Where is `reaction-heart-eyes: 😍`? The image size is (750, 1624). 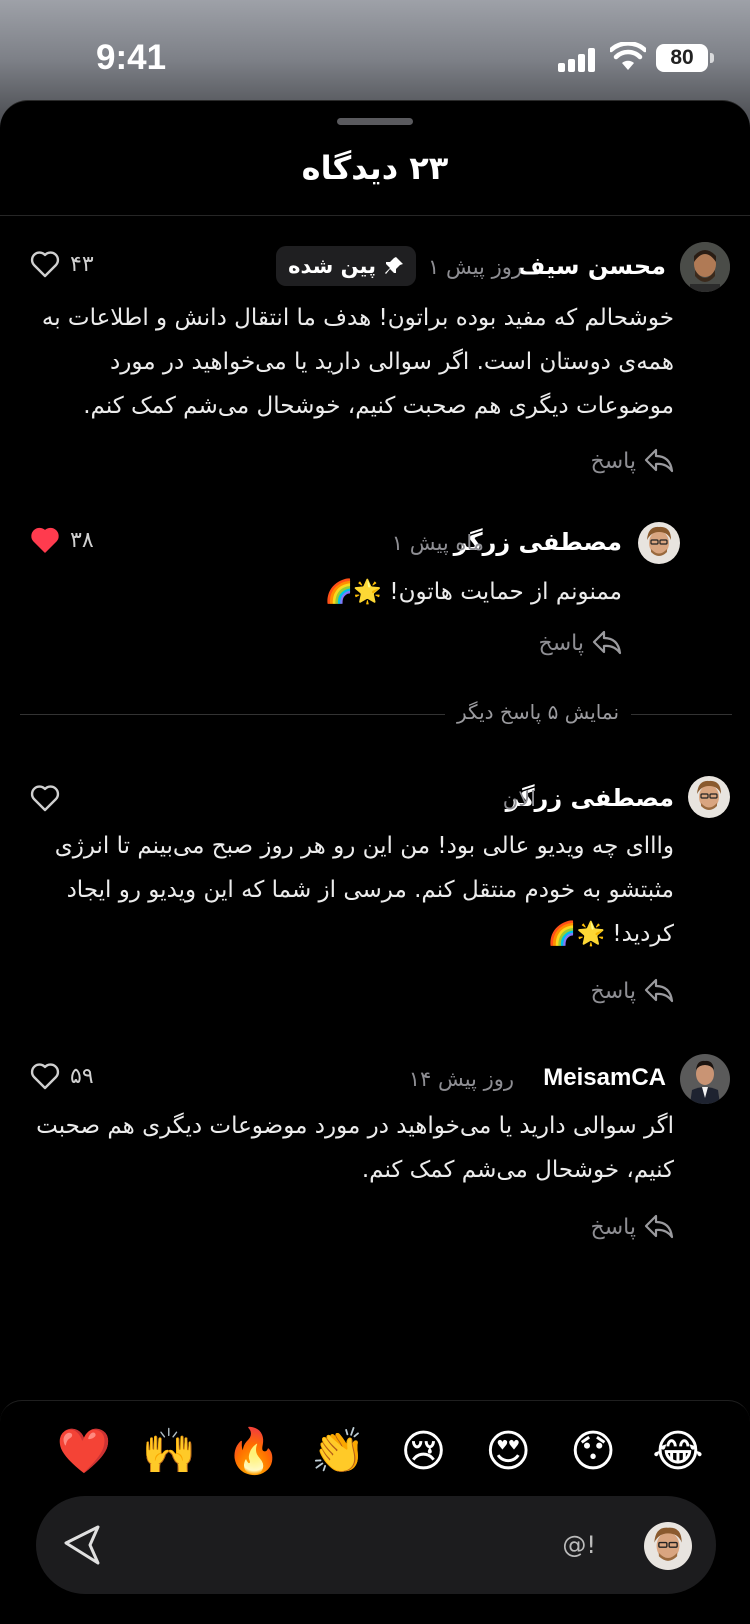 reaction-heart-eyes: 😍 is located at coordinates (508, 1452).